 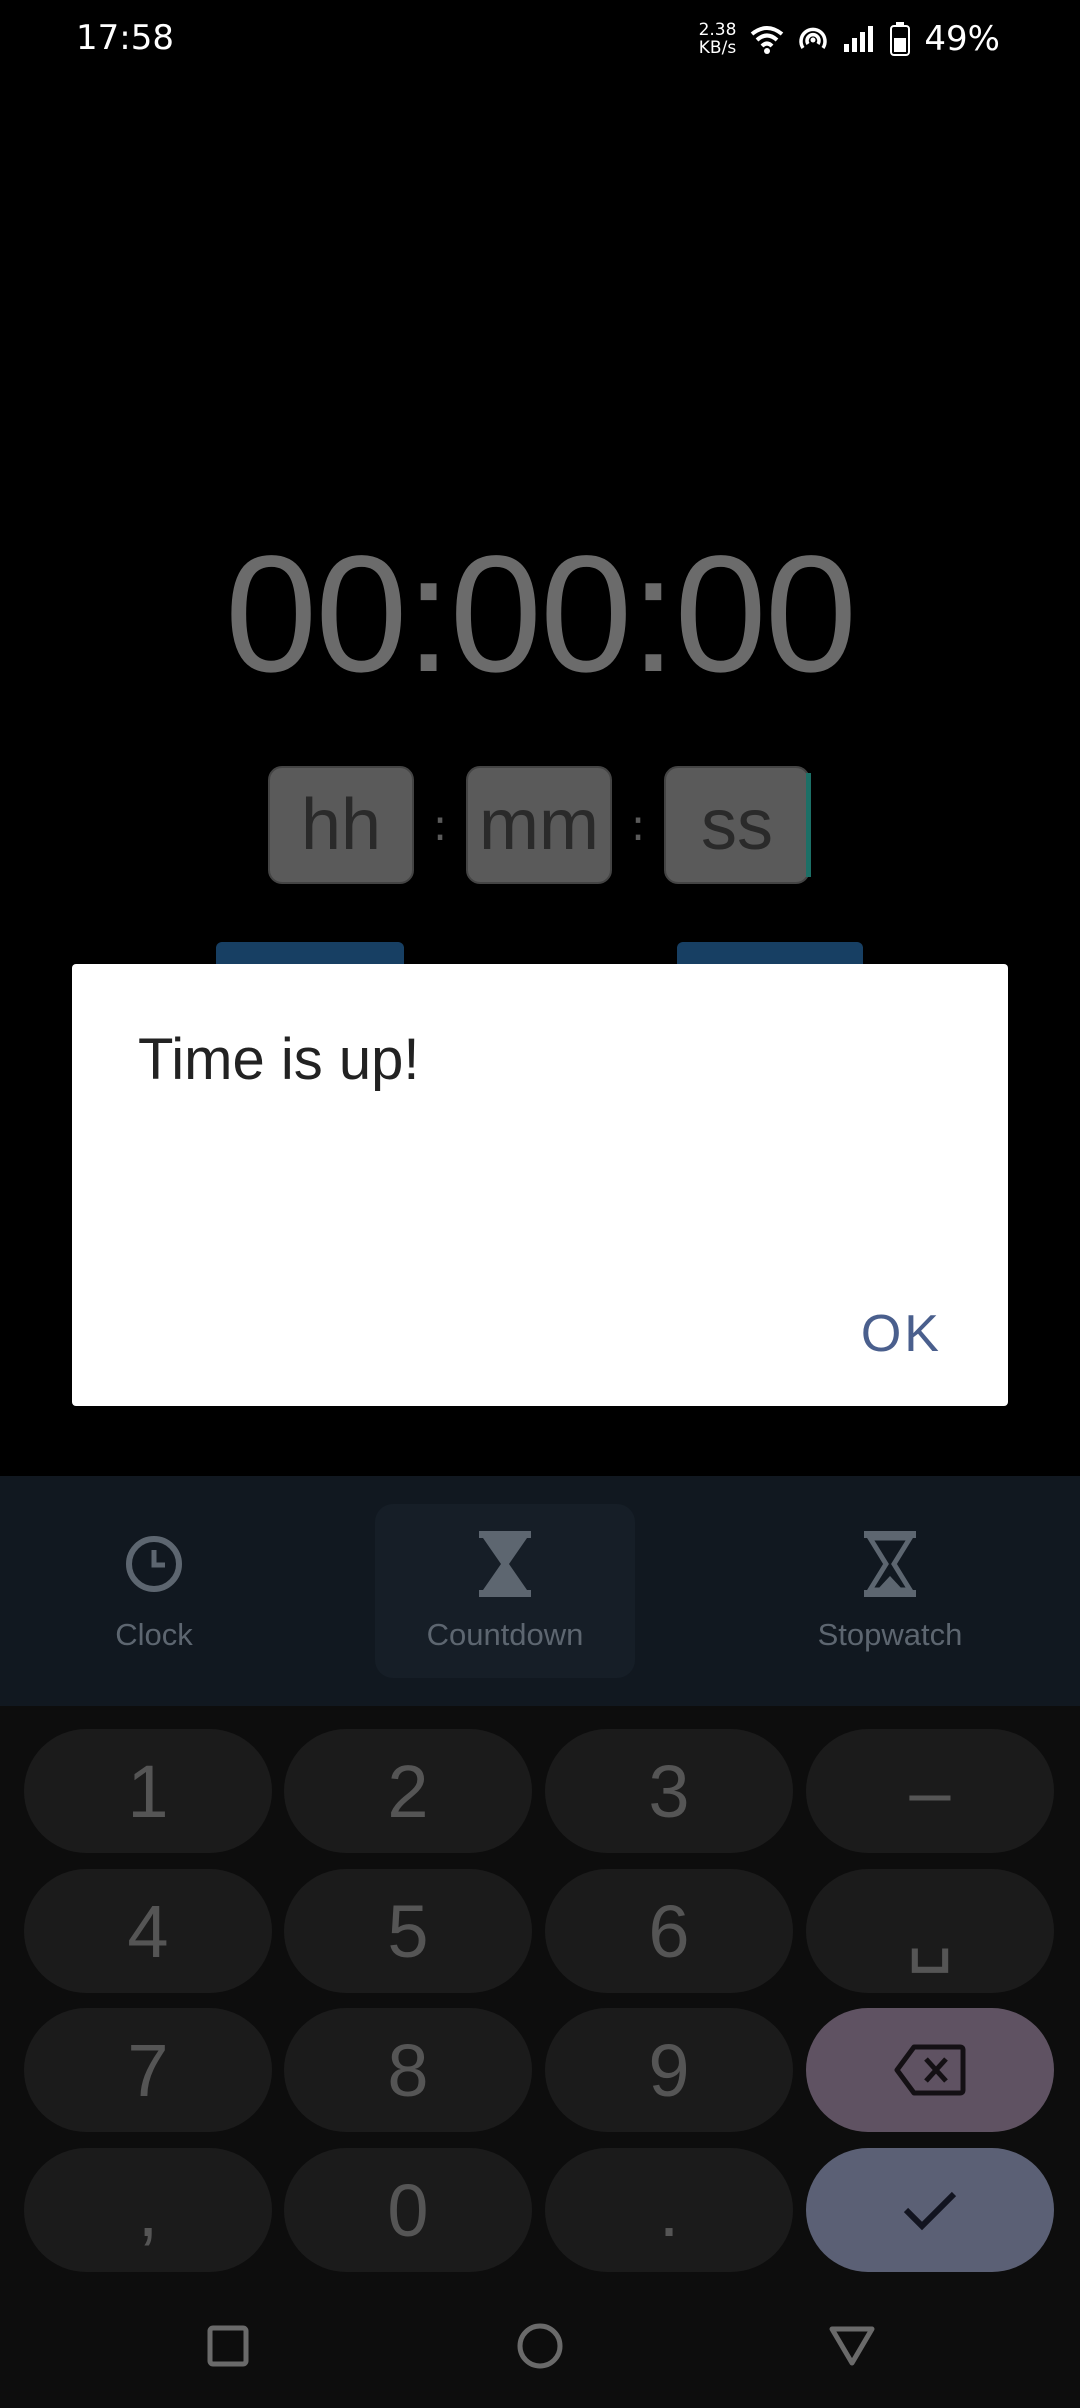 I want to click on countdown-display: 00:00:00, so click(x=540, y=614).